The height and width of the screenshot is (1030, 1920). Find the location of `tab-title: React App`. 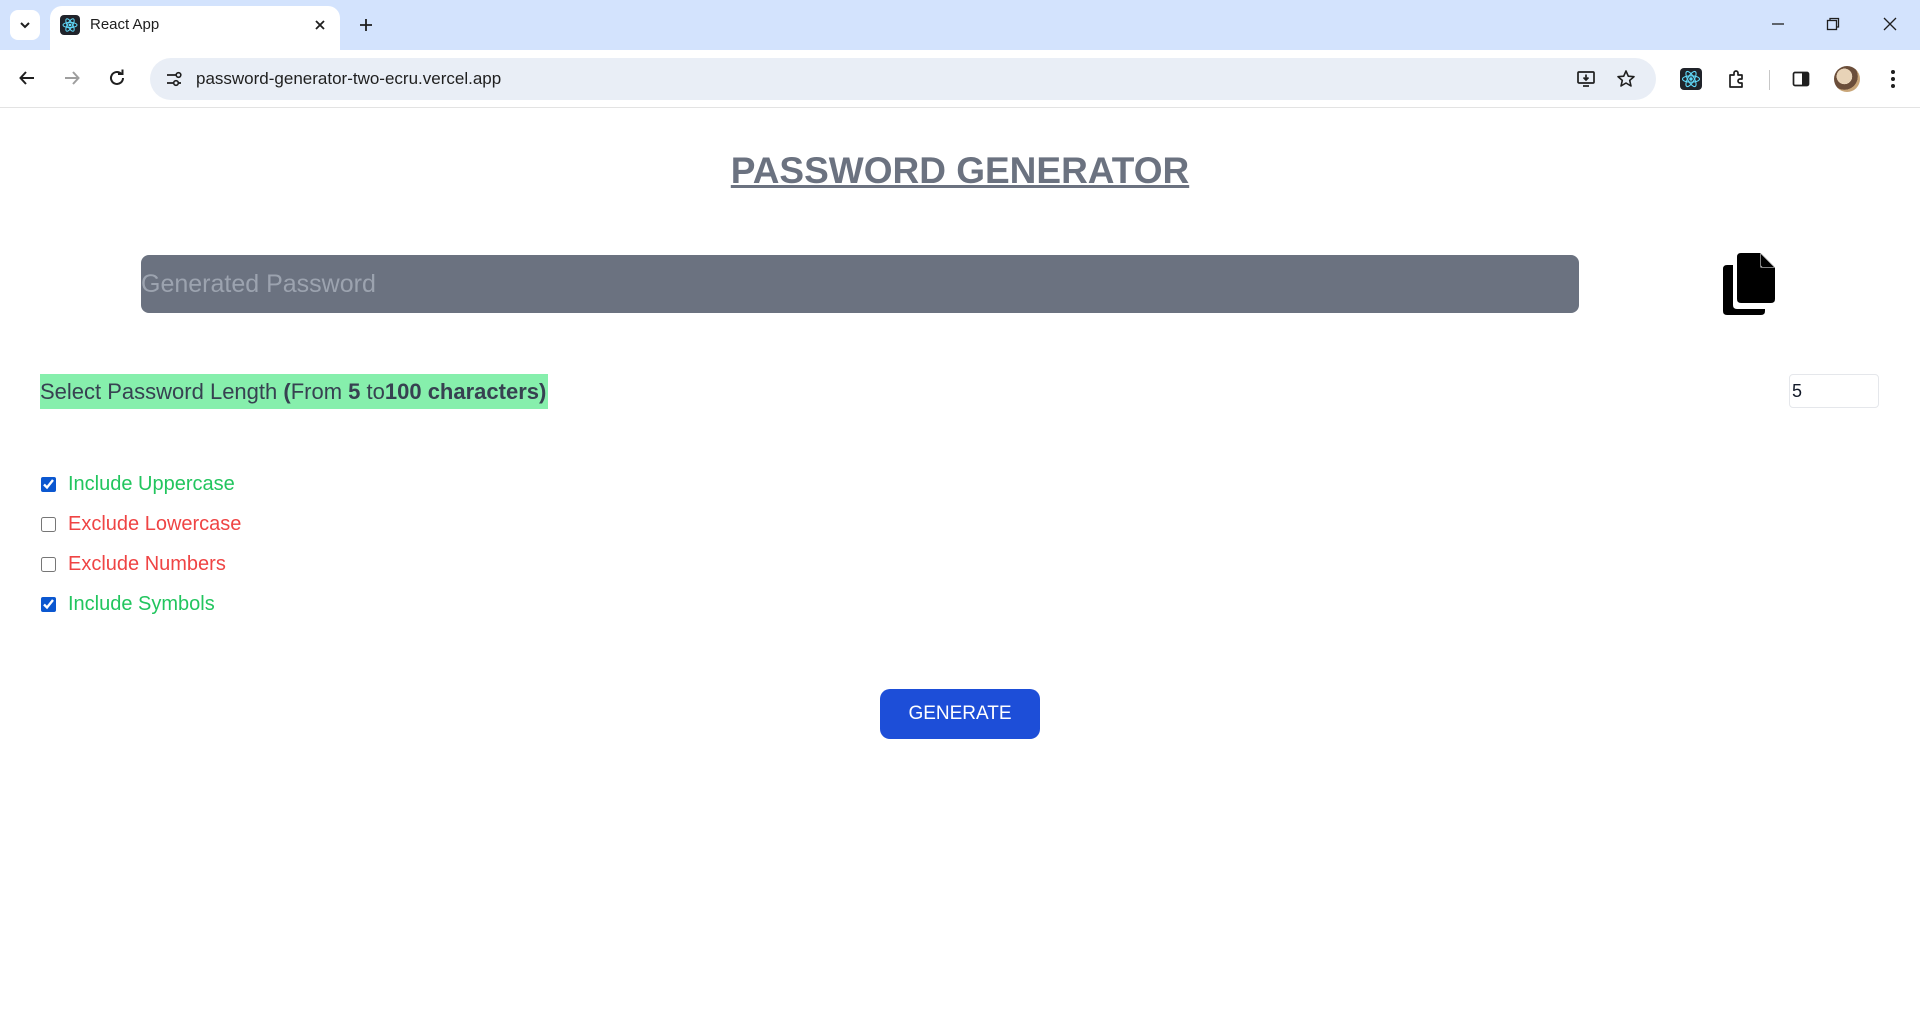

tab-title: React App is located at coordinates (125, 24).